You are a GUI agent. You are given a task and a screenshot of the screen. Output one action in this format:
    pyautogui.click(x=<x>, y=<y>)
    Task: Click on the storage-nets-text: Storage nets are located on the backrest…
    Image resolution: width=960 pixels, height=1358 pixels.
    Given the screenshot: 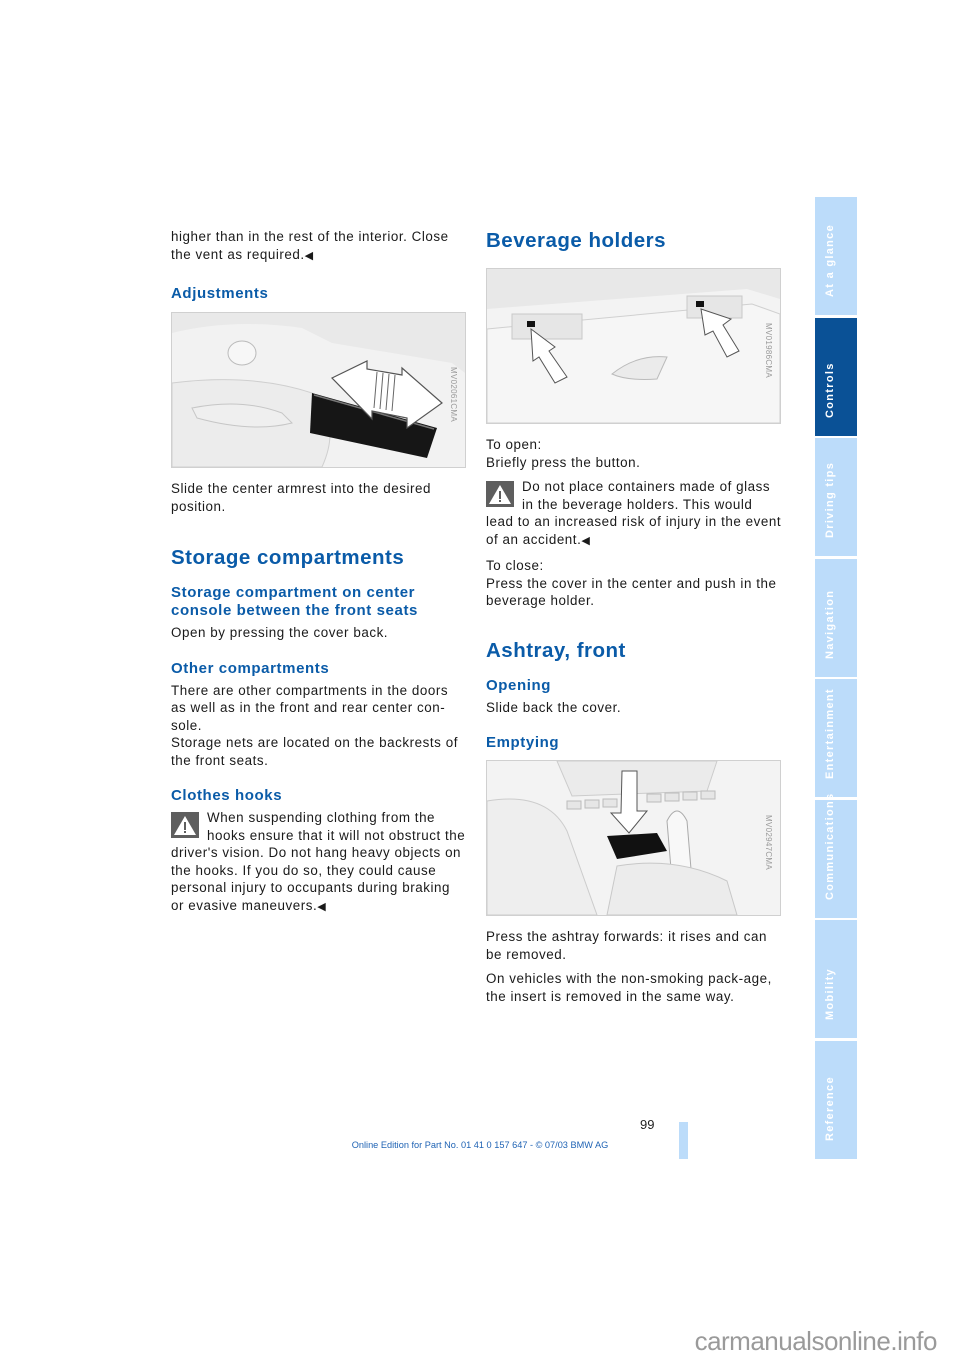 What is the action you would take?
    pyautogui.click(x=314, y=751)
    